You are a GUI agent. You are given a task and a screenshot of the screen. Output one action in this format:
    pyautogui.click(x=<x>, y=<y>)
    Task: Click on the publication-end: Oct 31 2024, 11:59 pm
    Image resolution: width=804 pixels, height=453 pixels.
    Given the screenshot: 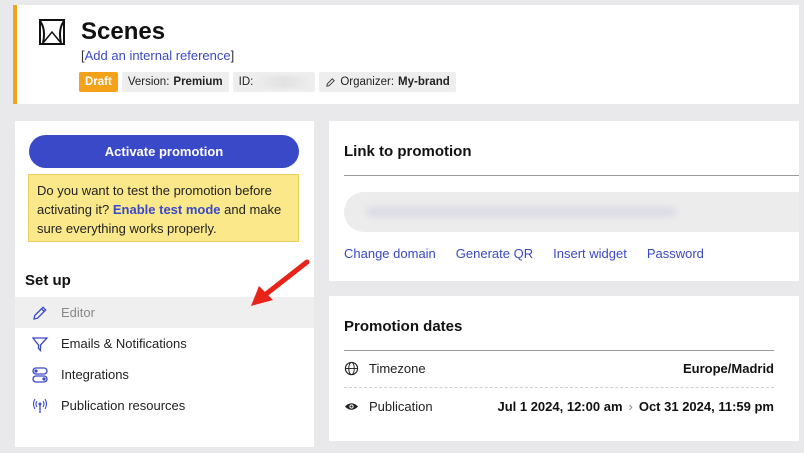 What is the action you would take?
    pyautogui.click(x=706, y=406)
    